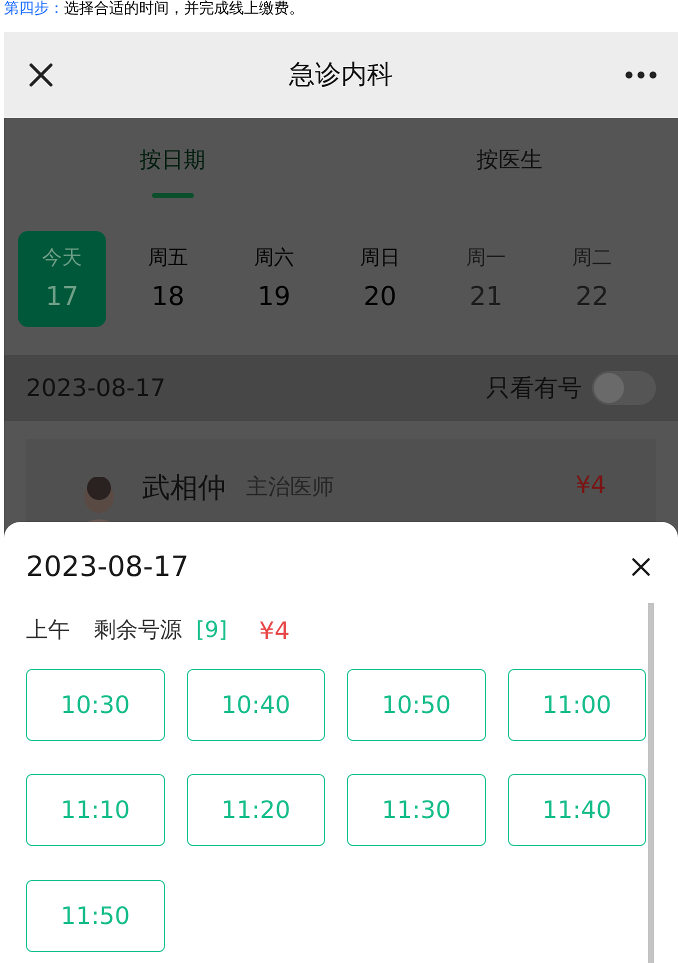 Image resolution: width=678 pixels, height=963 pixels. Describe the element at coordinates (256, 810) in the screenshot. I see `time-slot-button: 11:20` at that location.